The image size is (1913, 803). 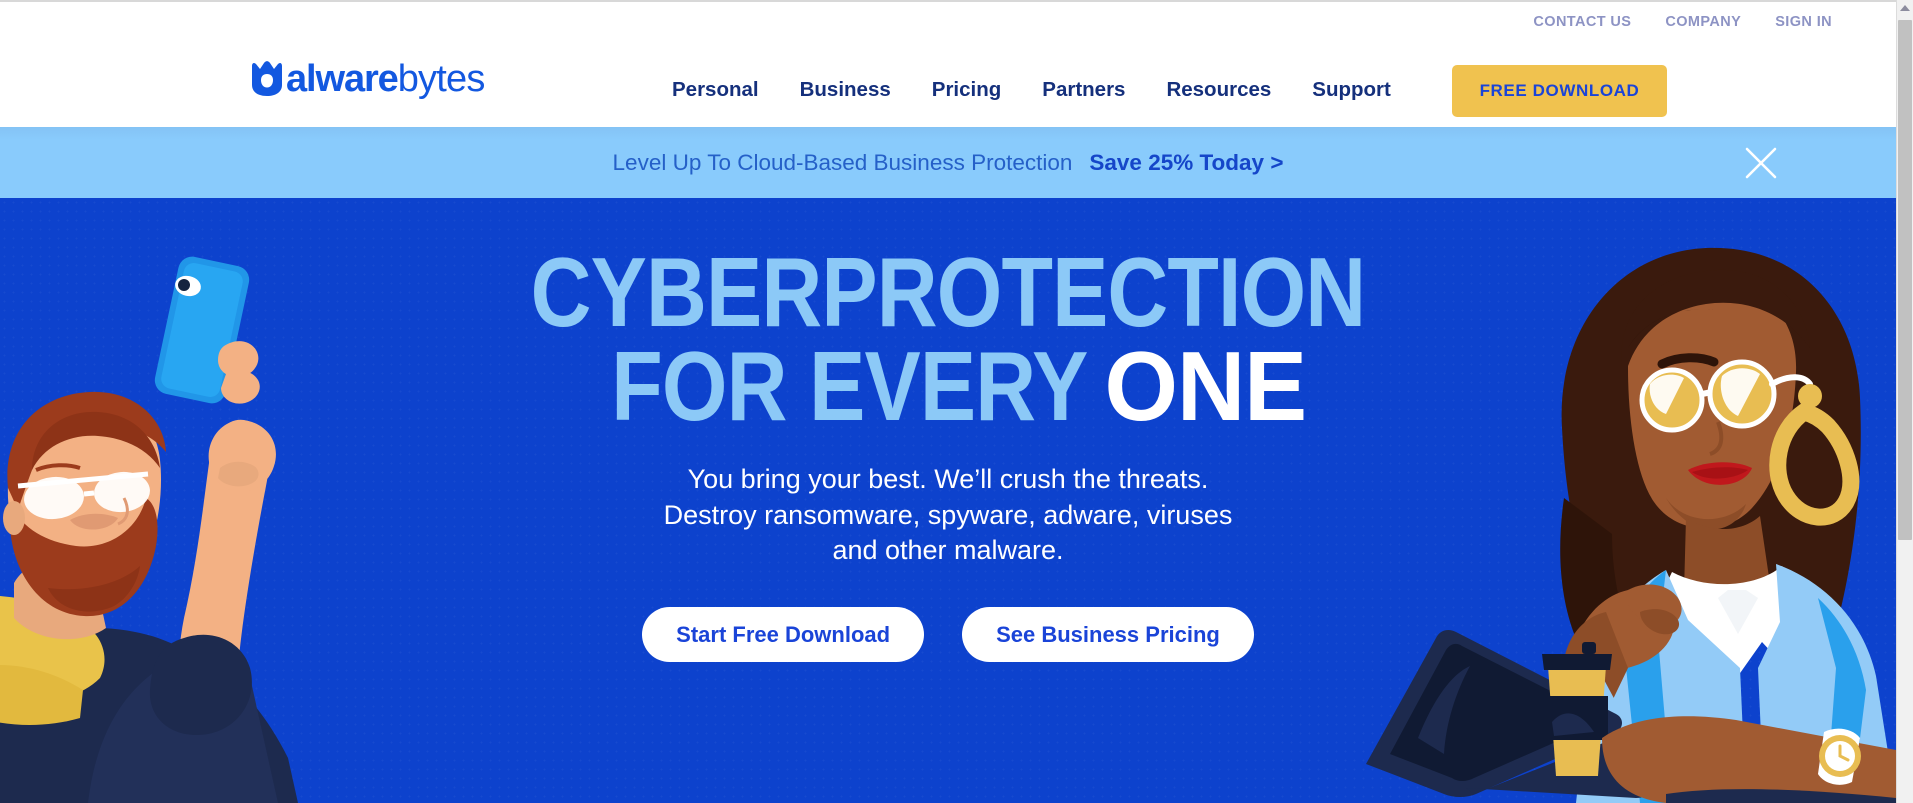 What do you see at coordinates (1803, 22) in the screenshot?
I see `utility-link-sign-in: SIGN IN` at bounding box center [1803, 22].